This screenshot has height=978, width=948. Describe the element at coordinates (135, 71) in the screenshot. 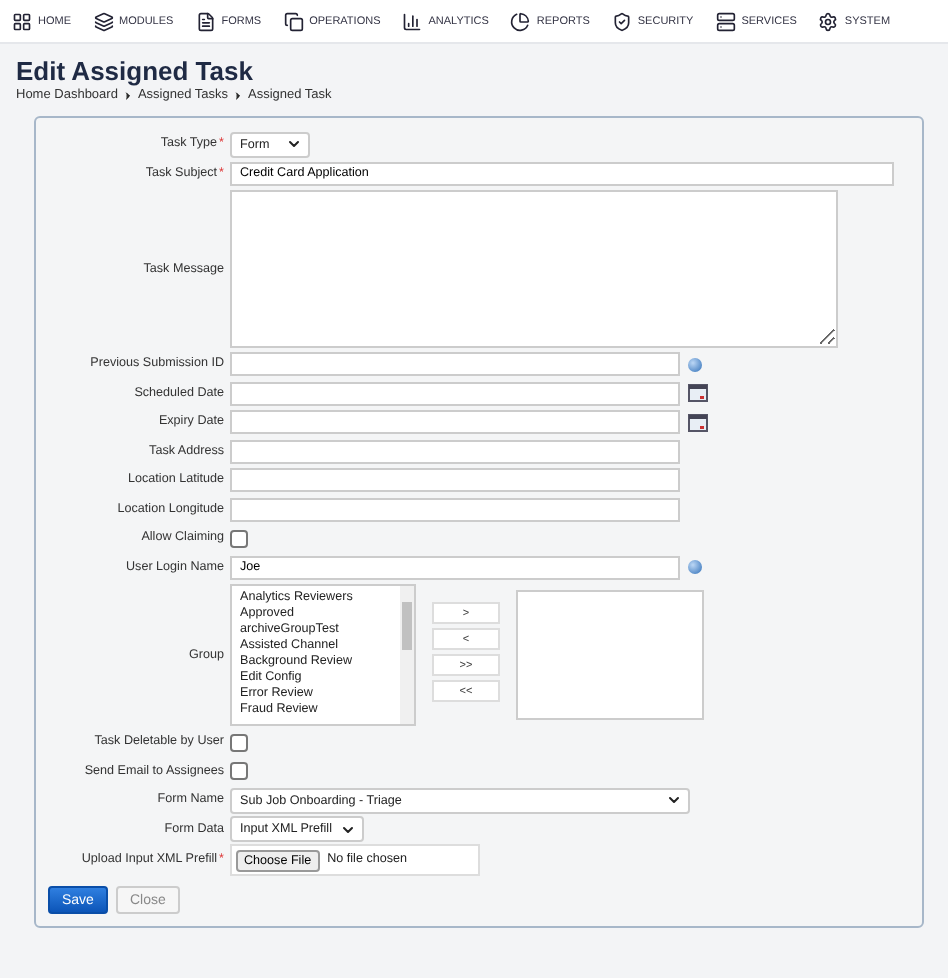

I see `page-title: Edit Assigned Task` at that location.